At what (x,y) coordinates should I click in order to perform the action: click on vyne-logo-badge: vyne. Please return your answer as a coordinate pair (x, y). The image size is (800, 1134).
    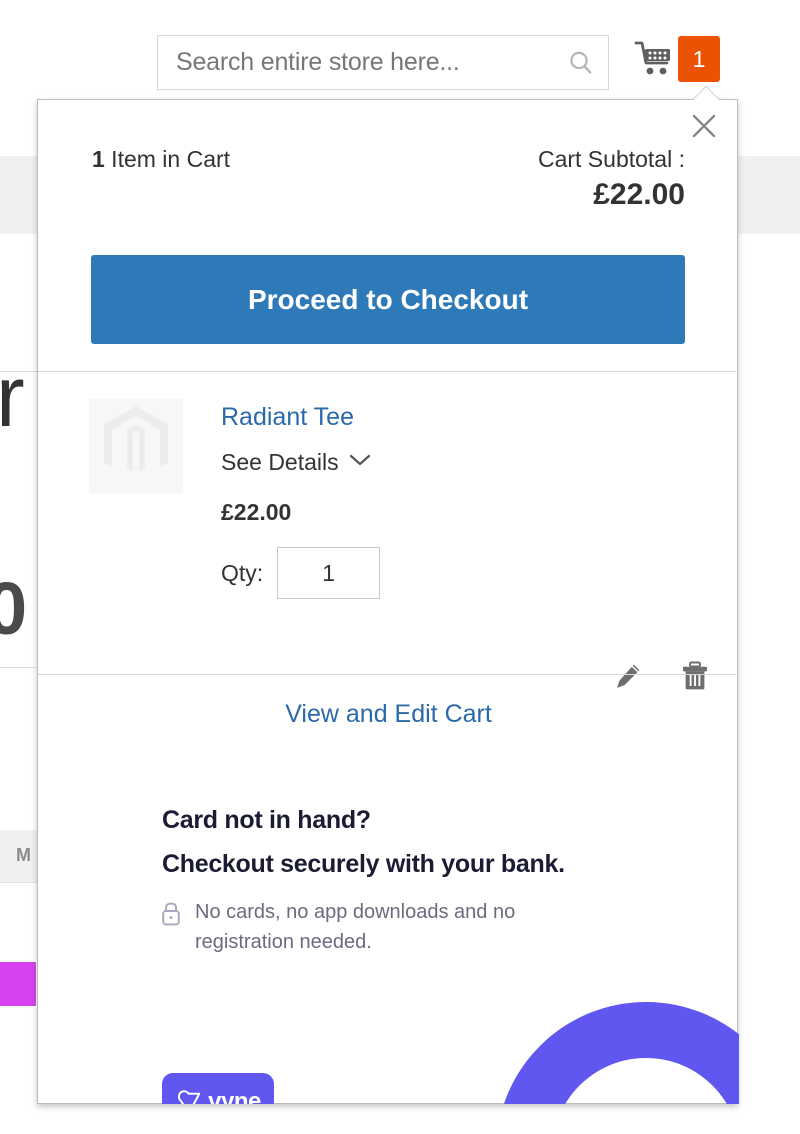
    Looking at the image, I should click on (218, 1088).